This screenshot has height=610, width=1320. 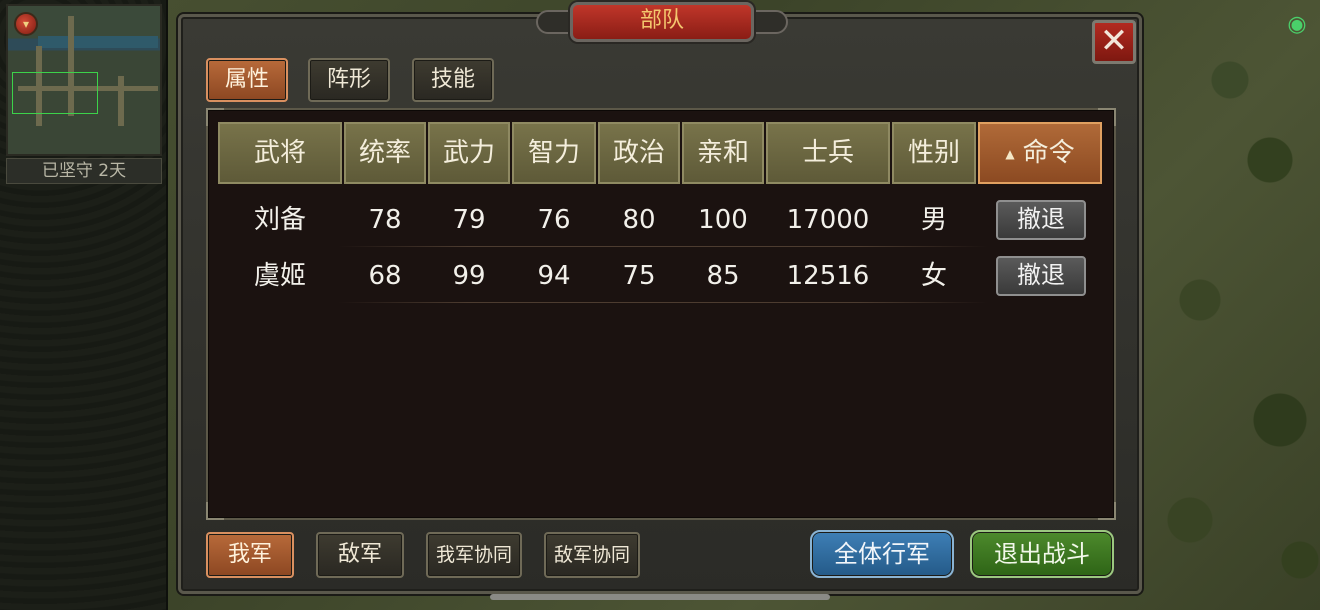 I want to click on cell-politics: 80, so click(x=639, y=220).